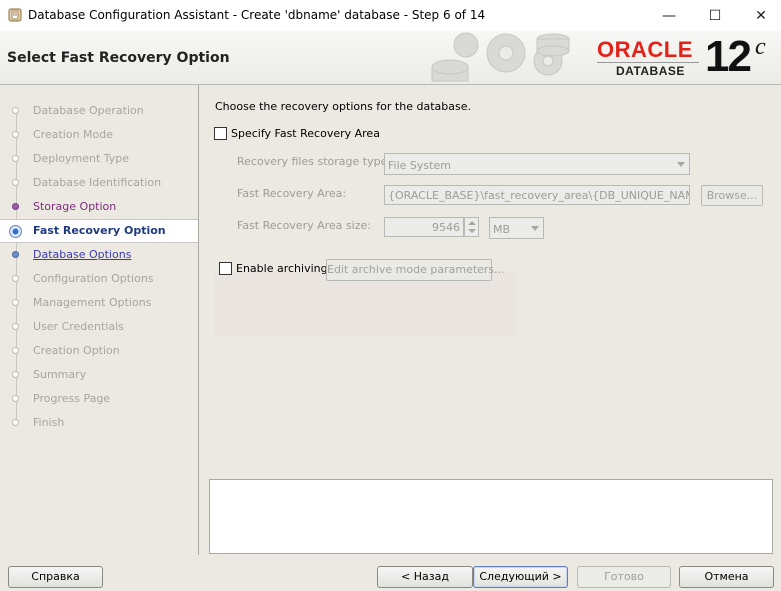 This screenshot has height=591, width=781. Describe the element at coordinates (76, 350) in the screenshot. I see `nav-step-label: Creation Option` at that location.